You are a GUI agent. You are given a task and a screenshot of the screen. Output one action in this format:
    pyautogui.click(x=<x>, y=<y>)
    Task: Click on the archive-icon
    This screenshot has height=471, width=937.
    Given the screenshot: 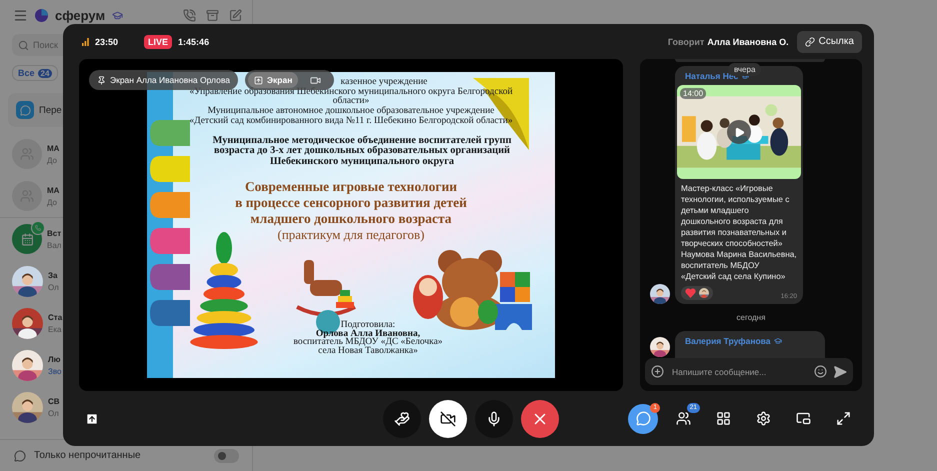 What is the action you would take?
    pyautogui.click(x=212, y=15)
    